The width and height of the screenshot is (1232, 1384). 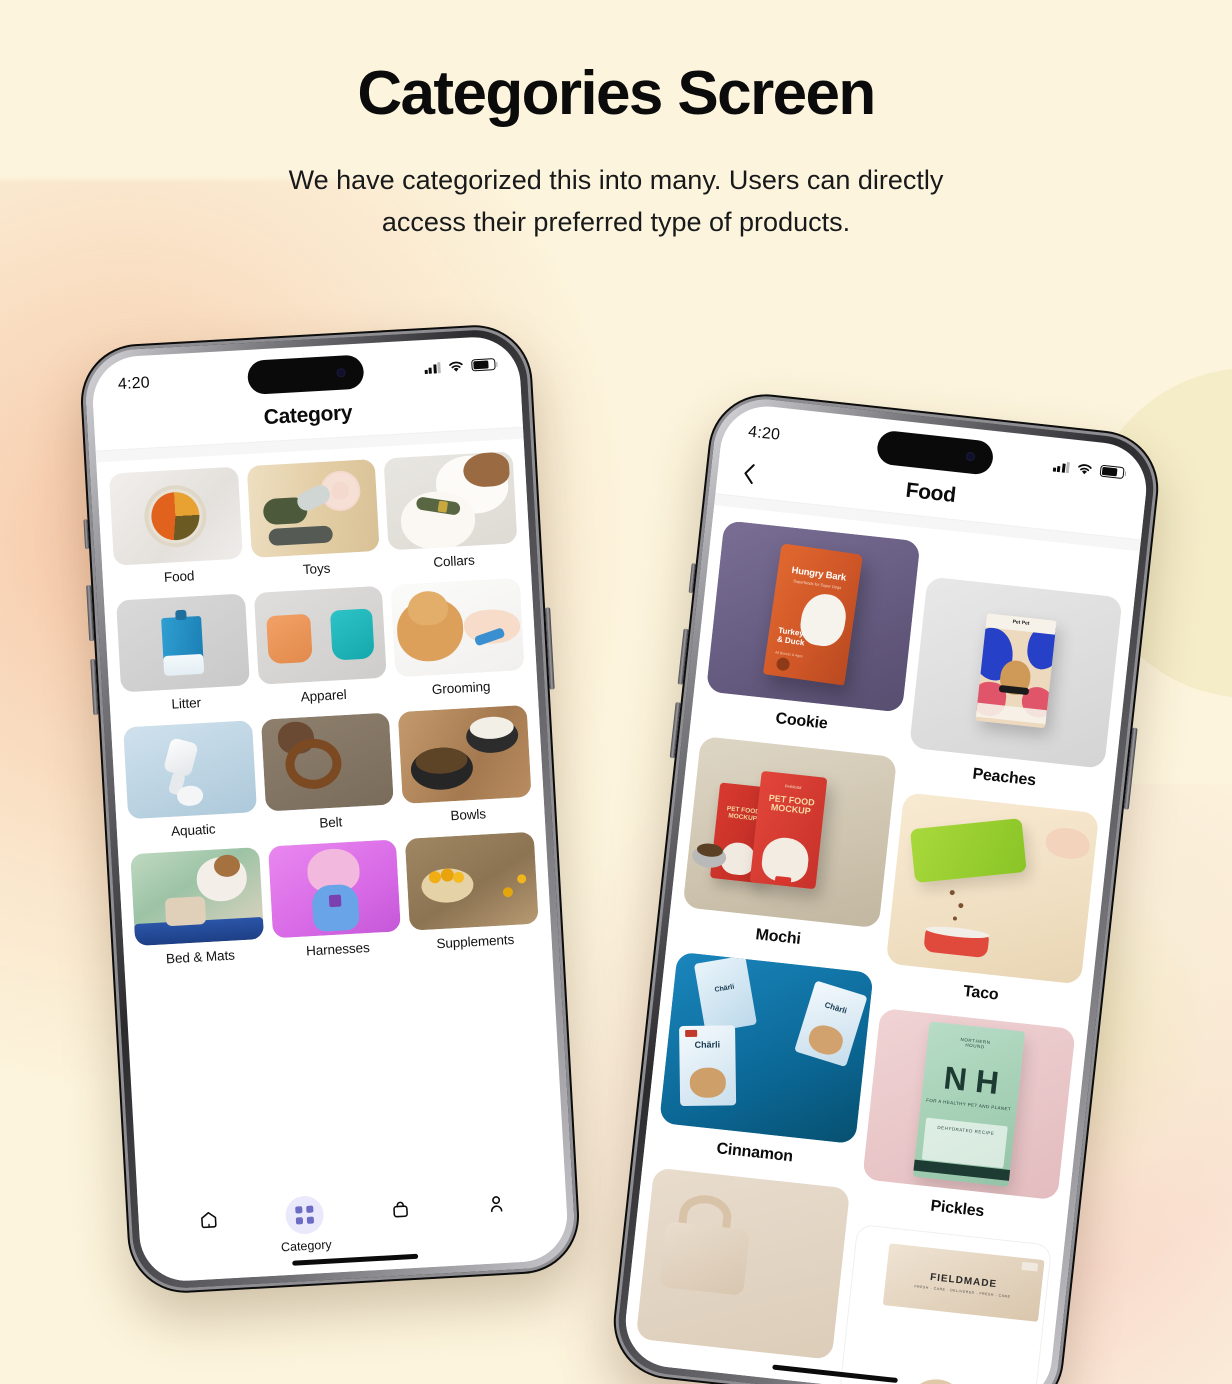 I want to click on home-icon, so click(x=209, y=1220).